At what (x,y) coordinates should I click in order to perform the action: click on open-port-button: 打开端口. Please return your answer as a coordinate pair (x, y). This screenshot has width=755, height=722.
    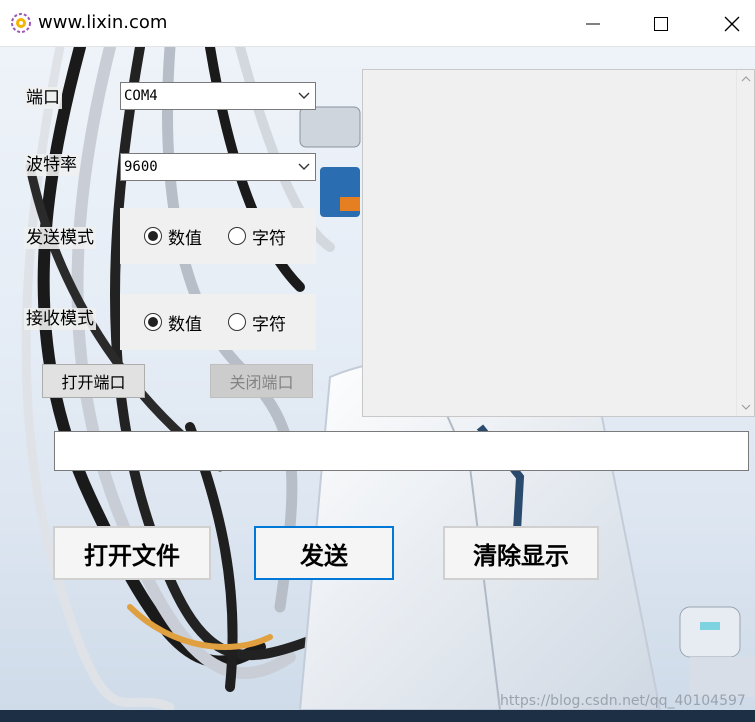
    Looking at the image, I should click on (93, 381).